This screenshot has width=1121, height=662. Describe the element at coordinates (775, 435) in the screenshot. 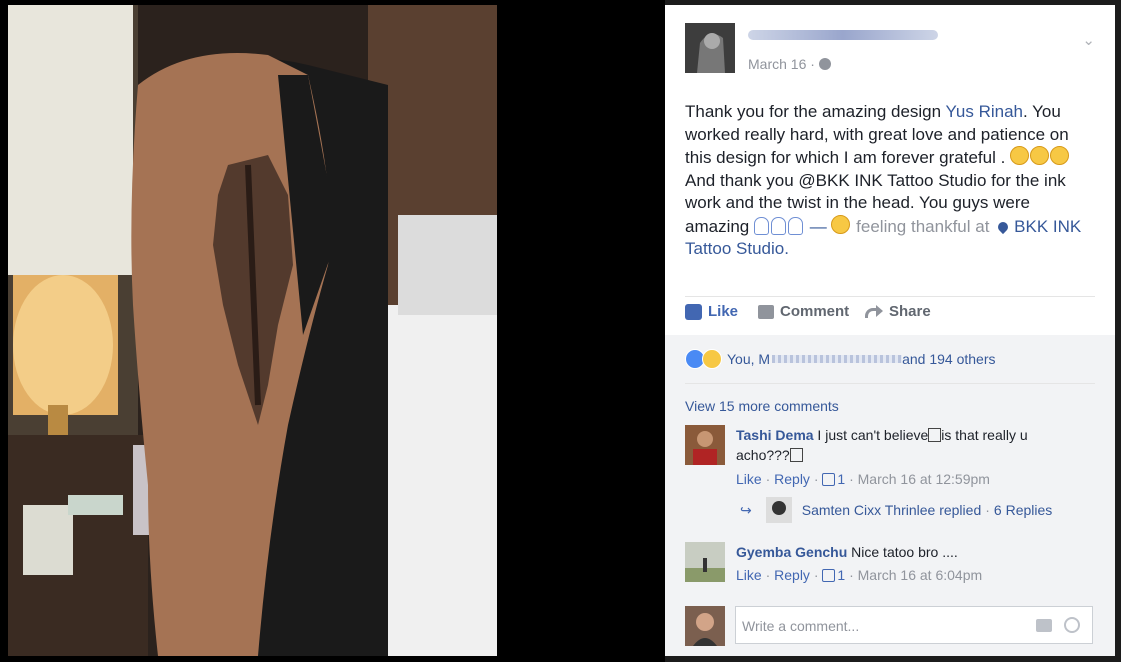

I see `commenter-name: Tashi Dema` at that location.